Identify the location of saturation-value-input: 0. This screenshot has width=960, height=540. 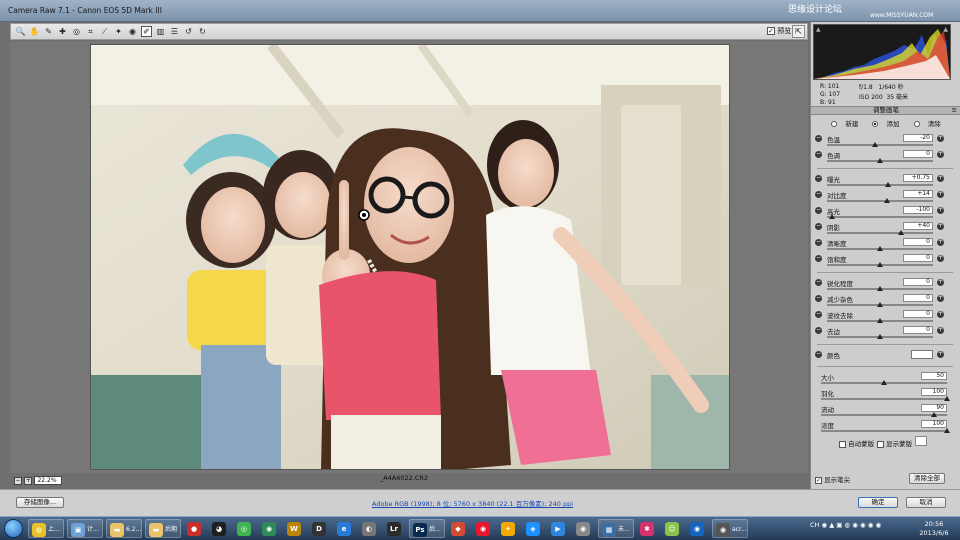
(918, 258).